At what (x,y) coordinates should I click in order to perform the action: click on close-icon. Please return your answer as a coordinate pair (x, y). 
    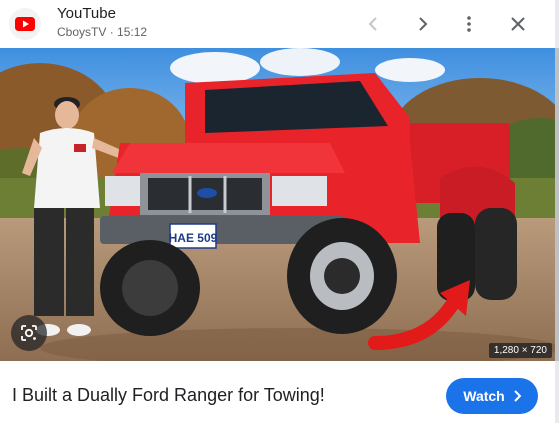
    Looking at the image, I should click on (518, 24).